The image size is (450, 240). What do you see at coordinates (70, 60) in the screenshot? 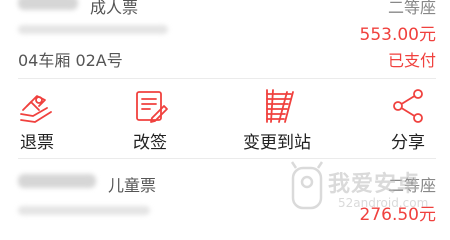
I see `seat-number: 04车厢 02A号` at bounding box center [70, 60].